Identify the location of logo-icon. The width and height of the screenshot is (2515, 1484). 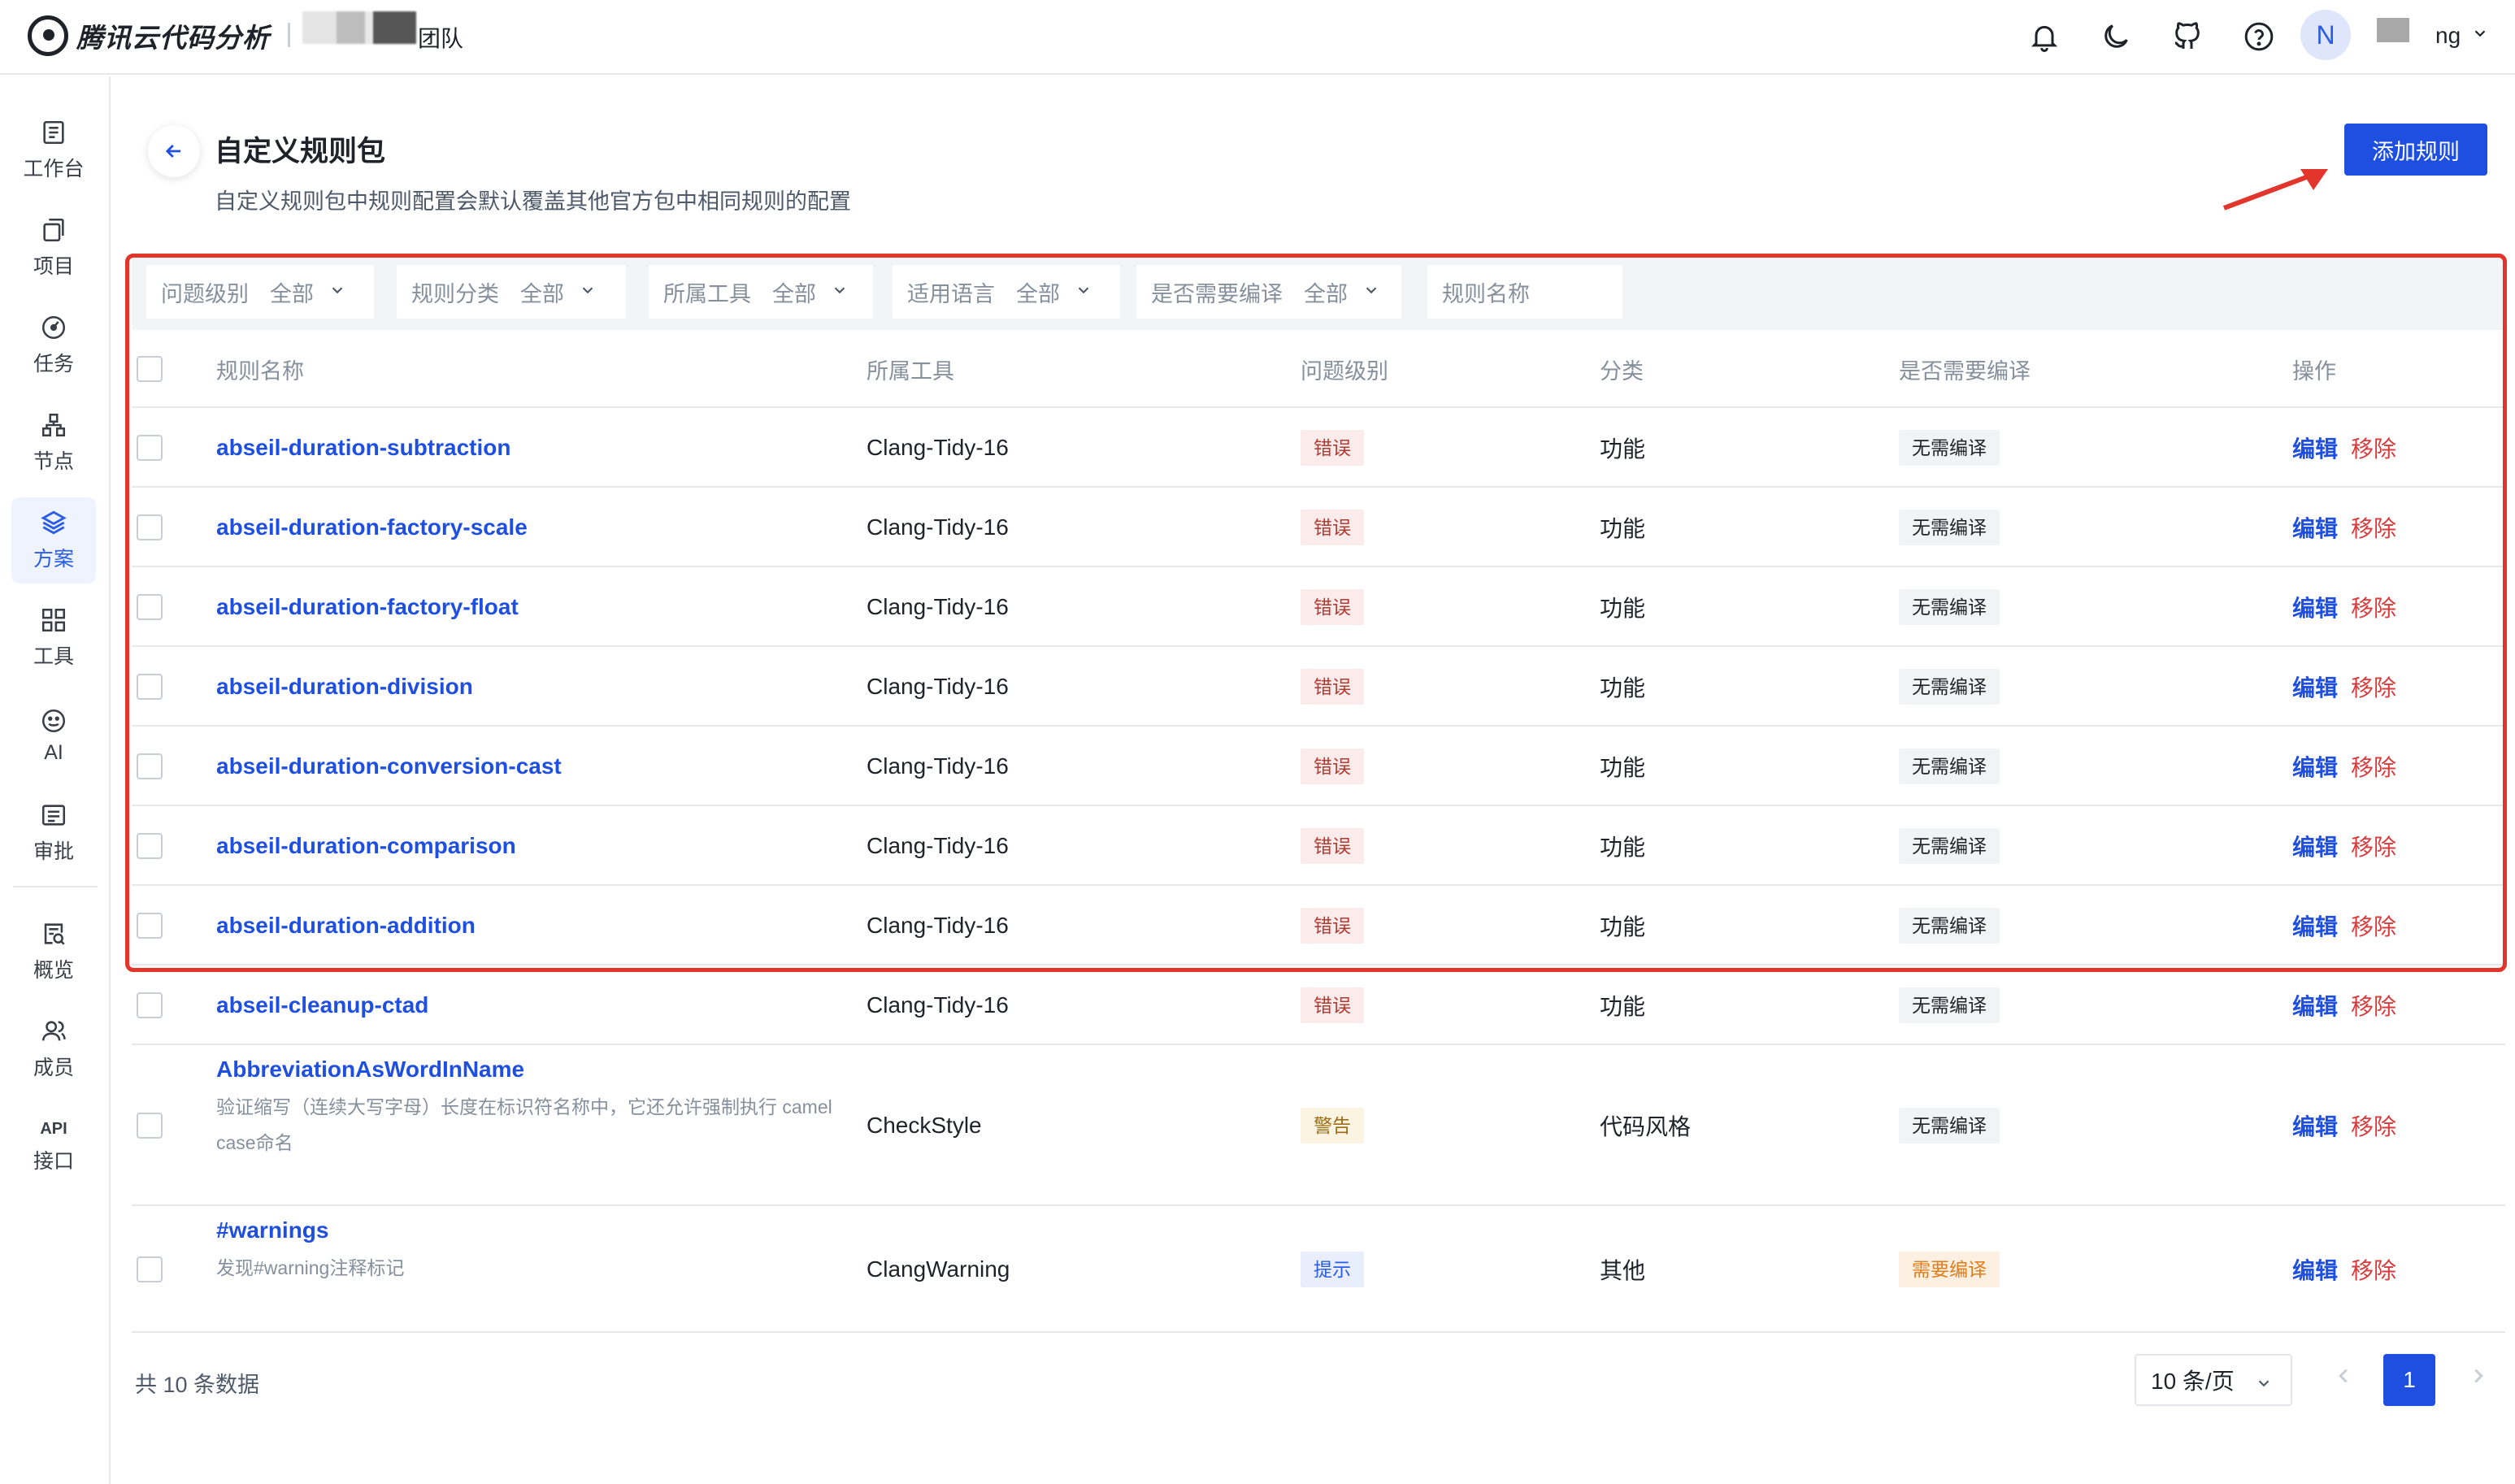
(48, 35).